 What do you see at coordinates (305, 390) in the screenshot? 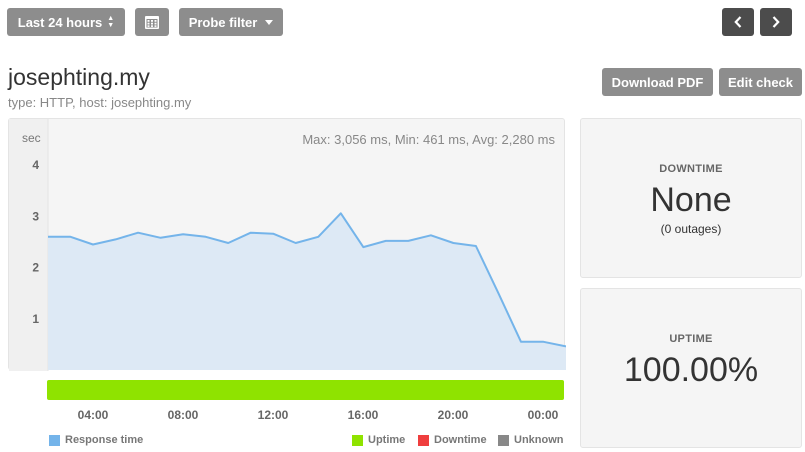
I see `uptime-bar` at bounding box center [305, 390].